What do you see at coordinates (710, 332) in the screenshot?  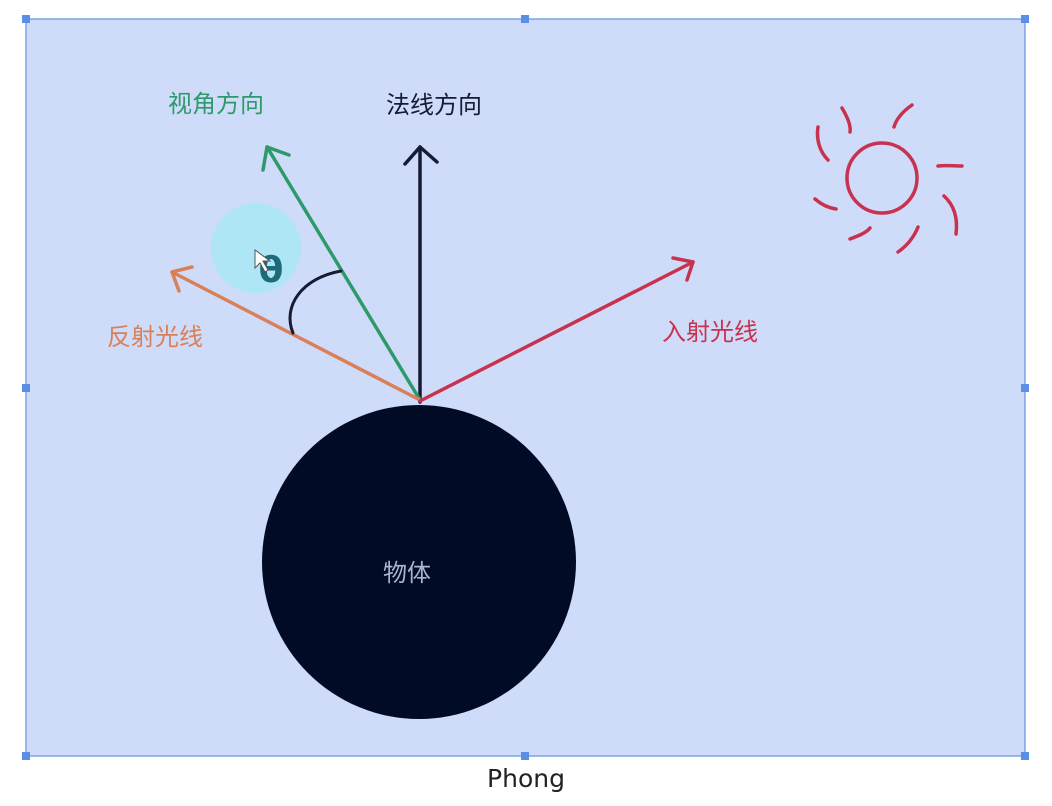 I see `incident-ray-label: 入射光线` at bounding box center [710, 332].